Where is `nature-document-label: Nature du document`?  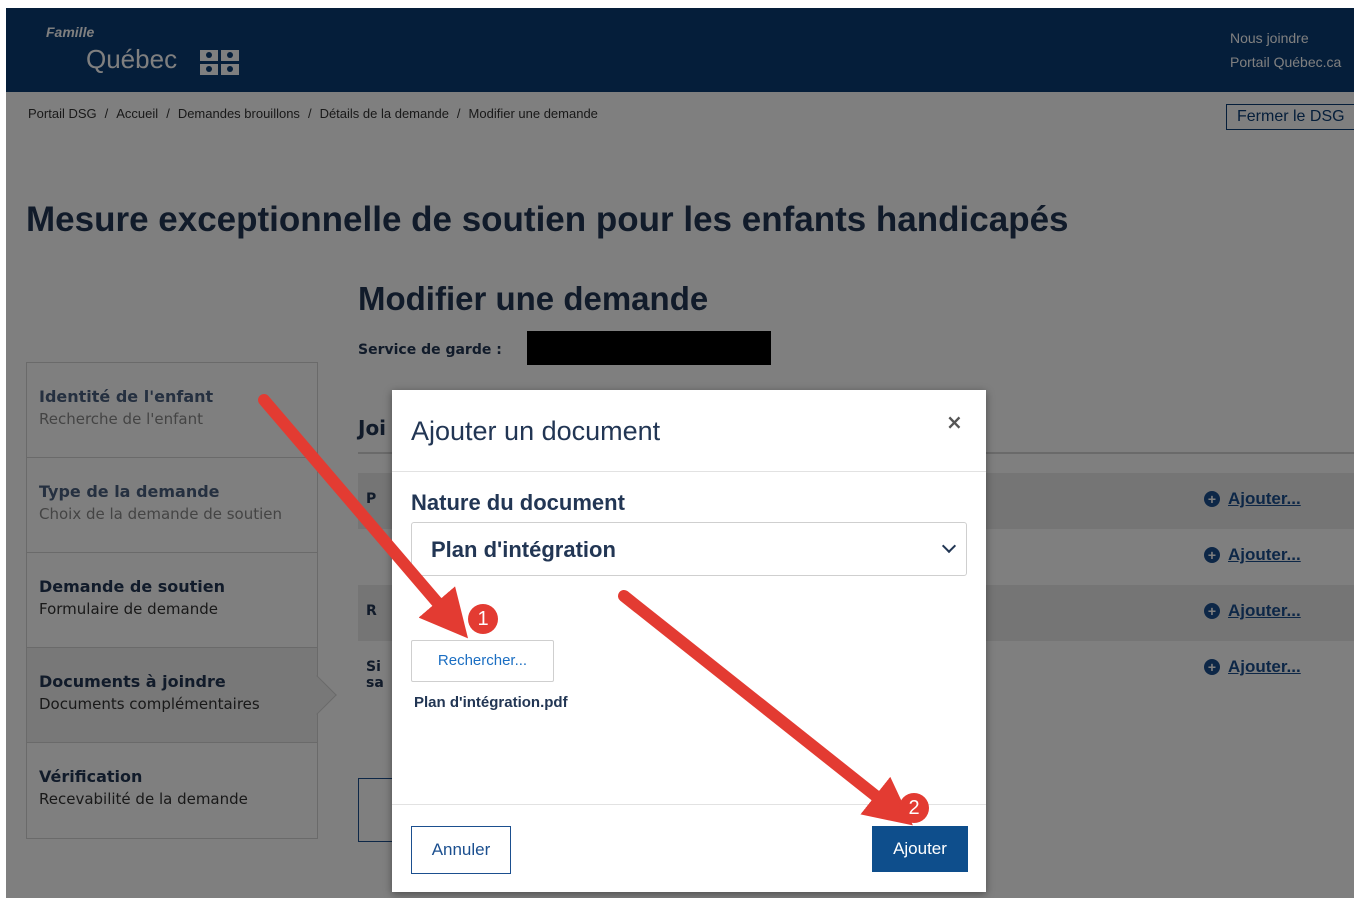
nature-document-label: Nature du document is located at coordinates (518, 502).